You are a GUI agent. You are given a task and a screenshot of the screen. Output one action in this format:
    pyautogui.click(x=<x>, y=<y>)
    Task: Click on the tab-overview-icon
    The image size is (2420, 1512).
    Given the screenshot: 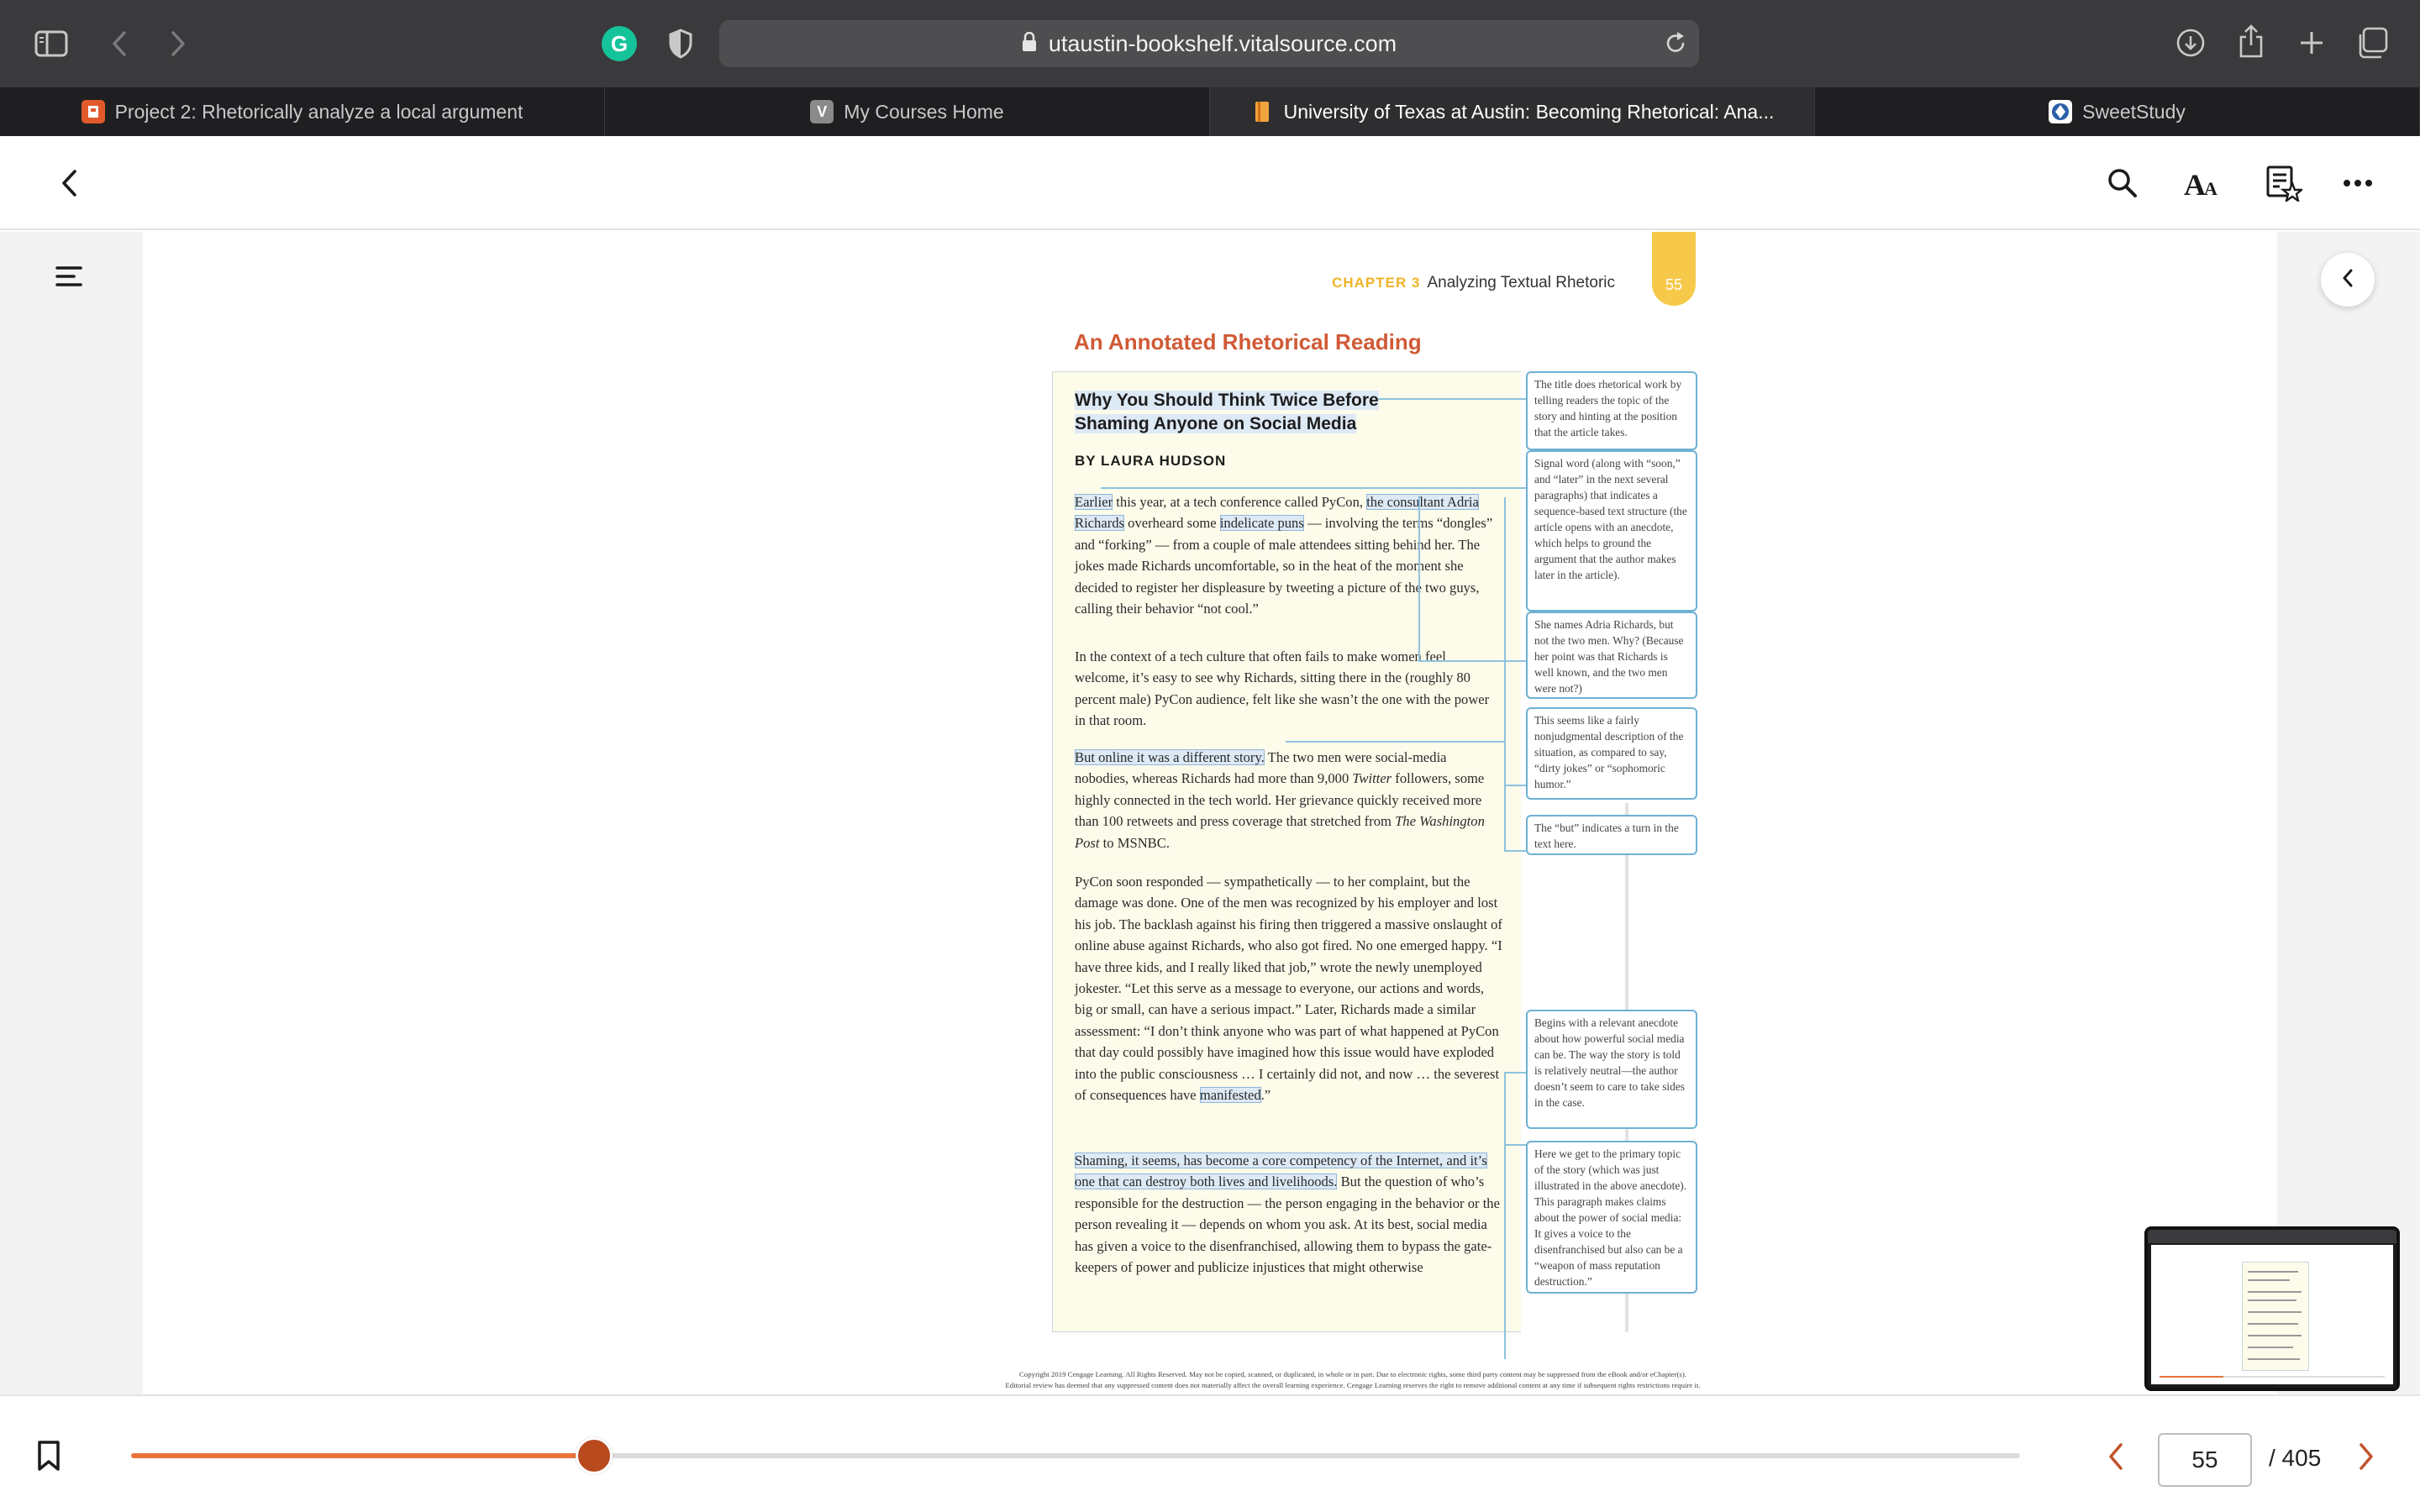 What is the action you would take?
    pyautogui.click(x=2372, y=43)
    